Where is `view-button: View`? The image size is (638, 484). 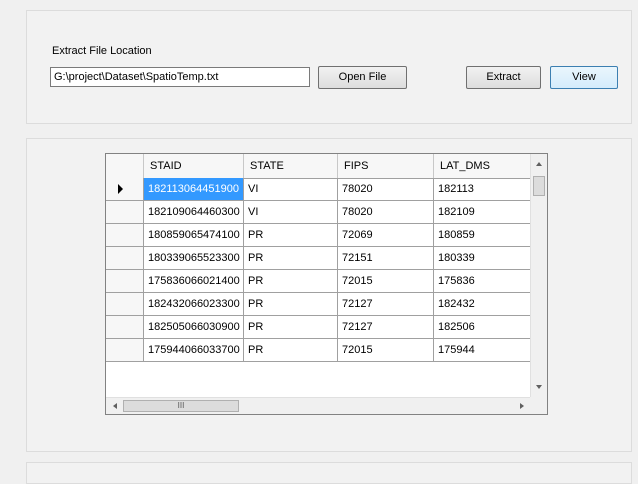
view-button: View is located at coordinates (584, 77).